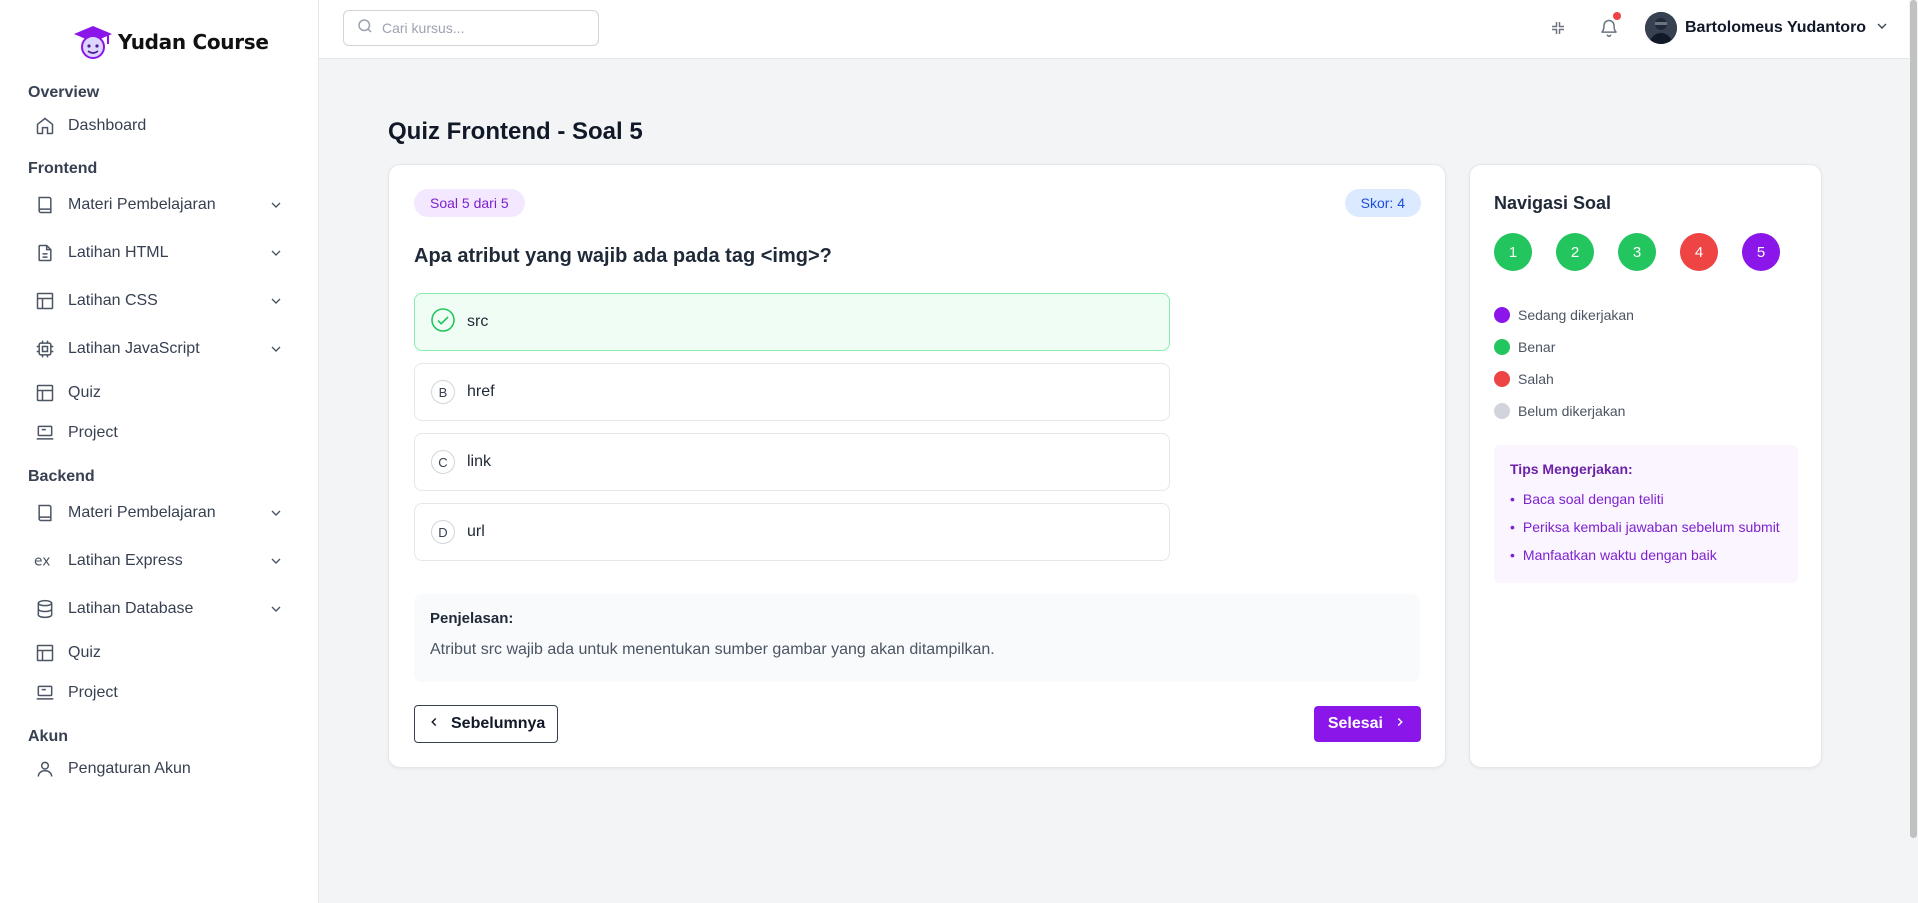 This screenshot has height=903, width=1918. What do you see at coordinates (443, 322) in the screenshot?
I see `check-circle-icon` at bounding box center [443, 322].